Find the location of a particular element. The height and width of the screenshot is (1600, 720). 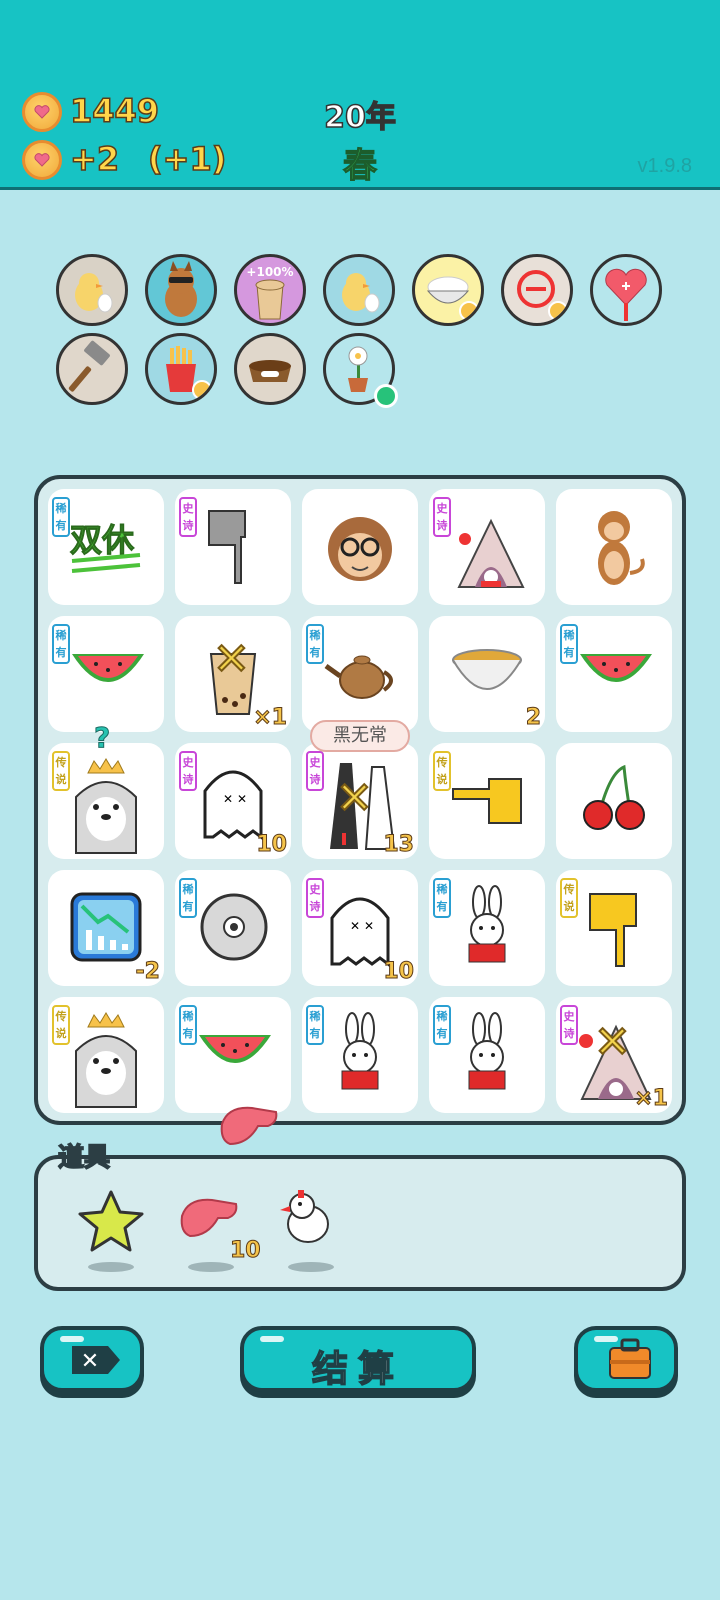

old-monkey-glasses-icon is located at coordinates (360, 549).